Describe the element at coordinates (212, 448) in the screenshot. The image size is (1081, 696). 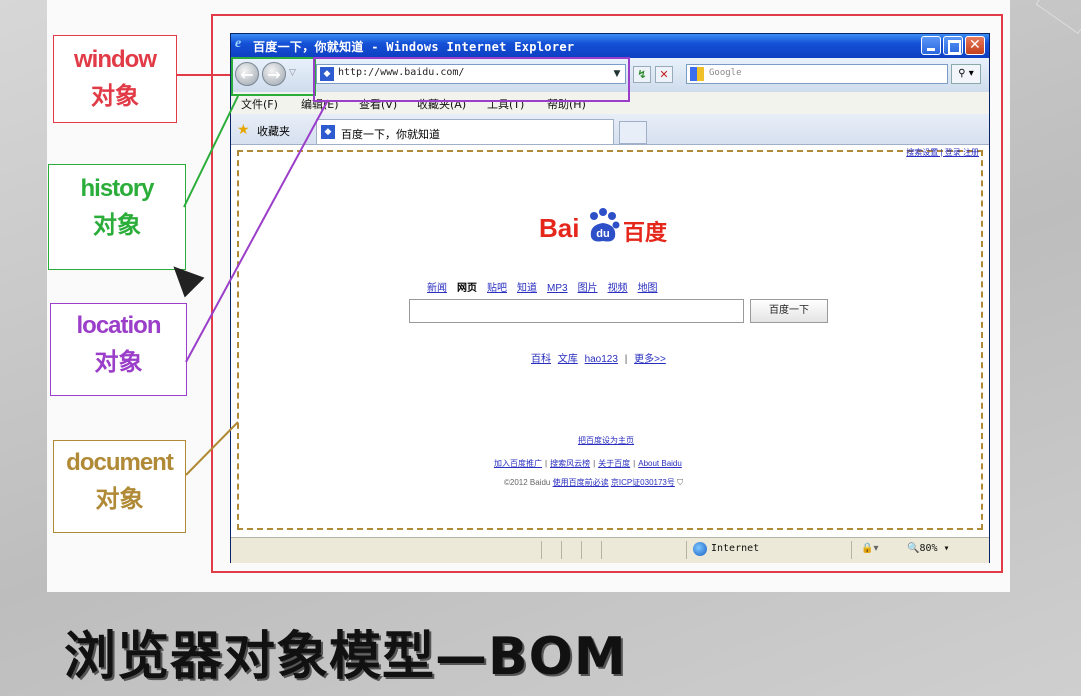
I see `document-connector` at that location.